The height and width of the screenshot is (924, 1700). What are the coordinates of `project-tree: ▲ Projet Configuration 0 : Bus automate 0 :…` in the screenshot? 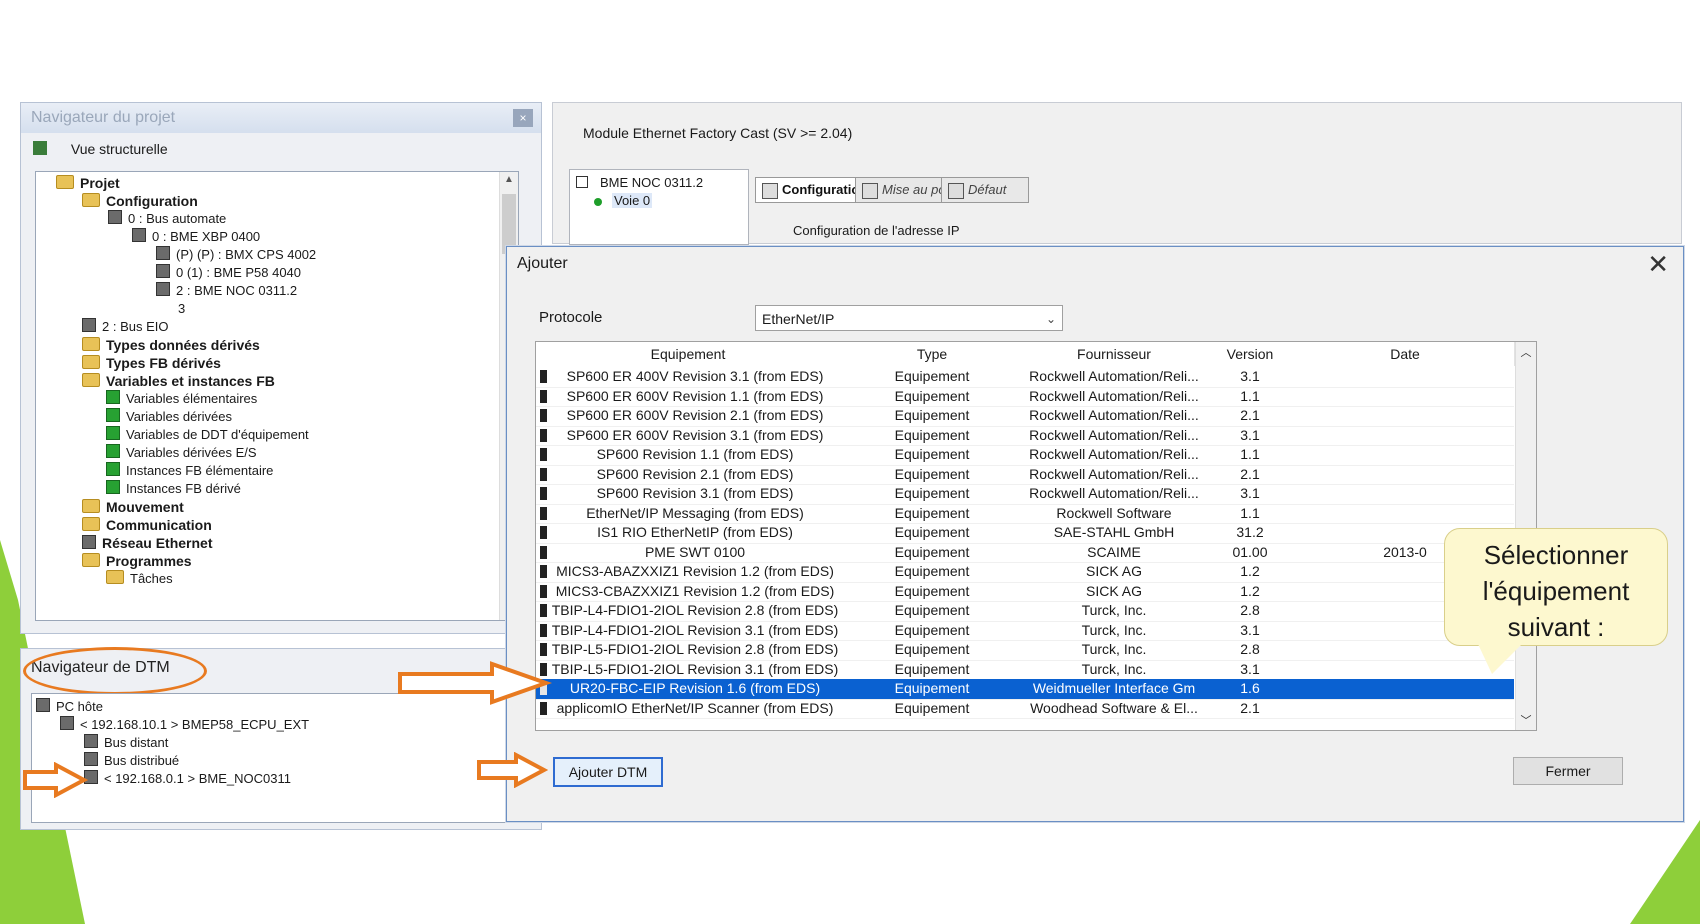 It's located at (277, 396).